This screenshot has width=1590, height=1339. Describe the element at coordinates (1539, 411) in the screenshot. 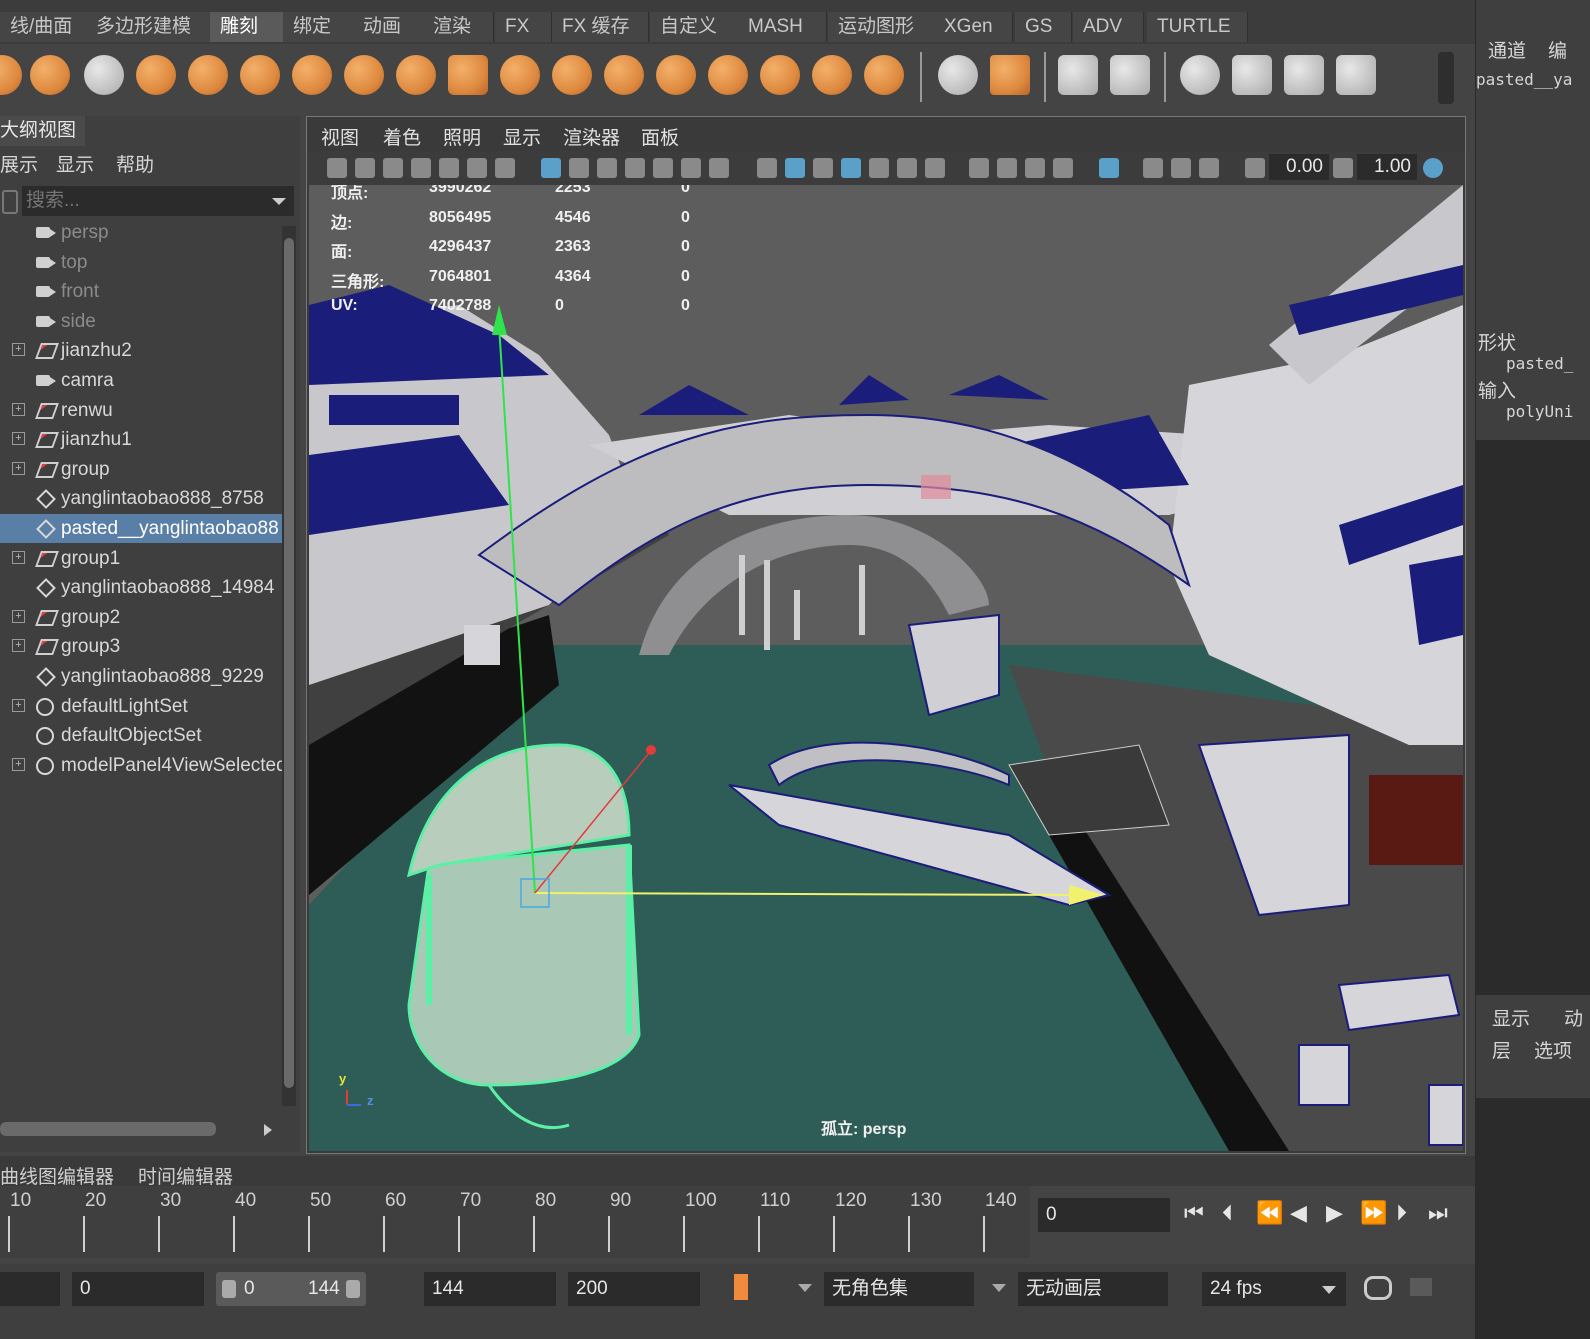

I see `input-name: polyUni` at that location.